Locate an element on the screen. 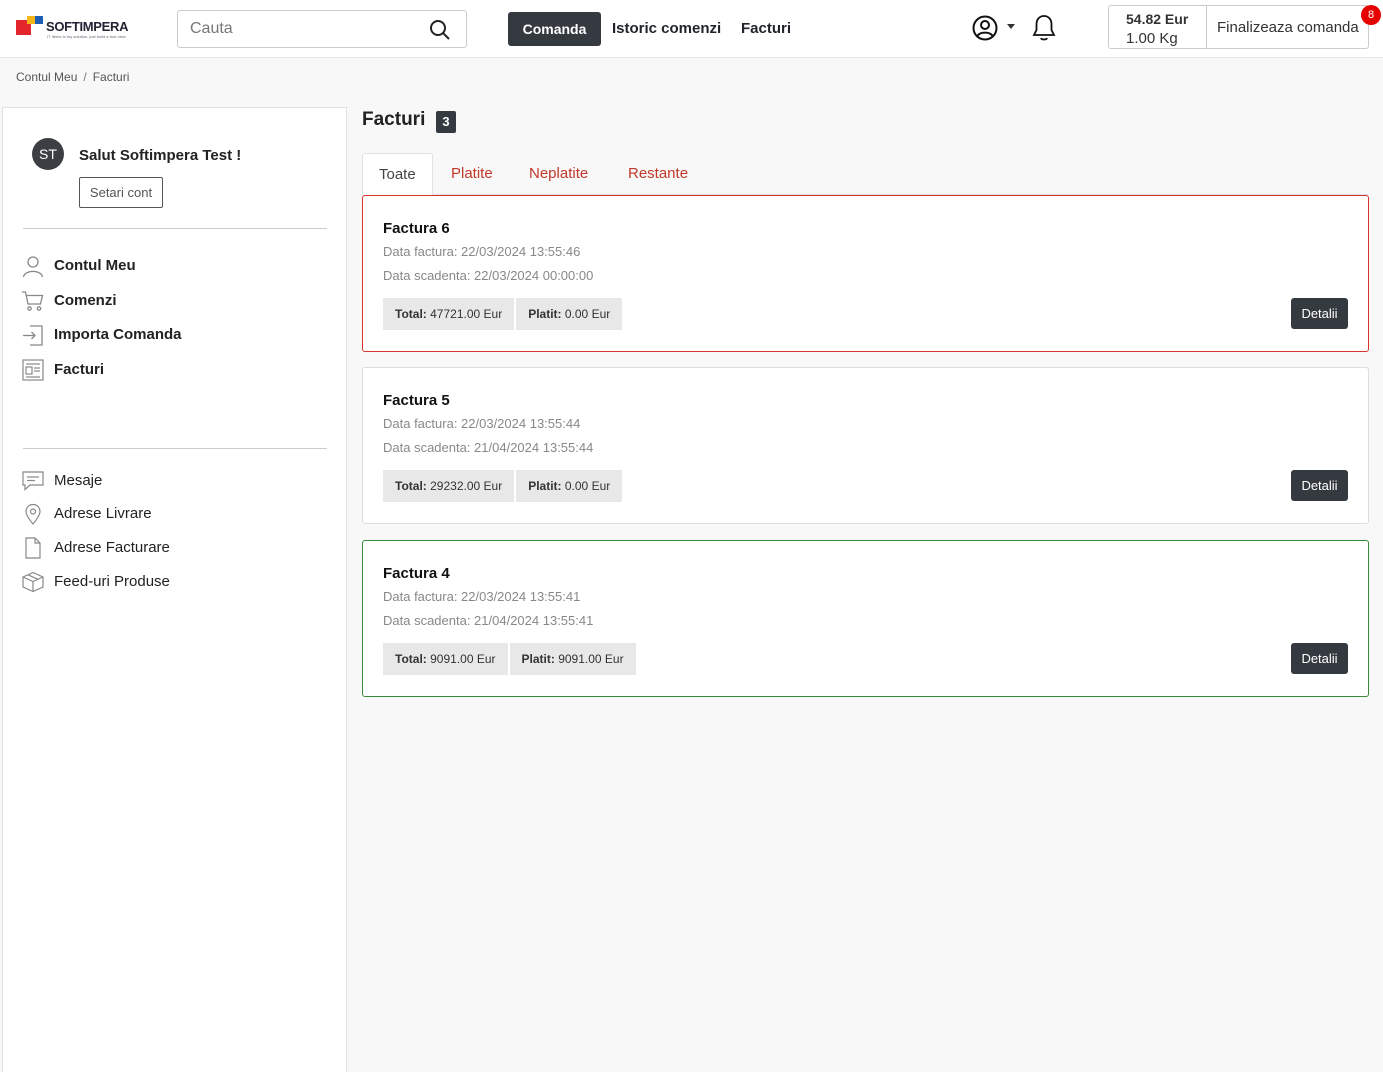 This screenshot has width=1383, height=1072. sidebar-item-label: Mesaje is located at coordinates (78, 480).